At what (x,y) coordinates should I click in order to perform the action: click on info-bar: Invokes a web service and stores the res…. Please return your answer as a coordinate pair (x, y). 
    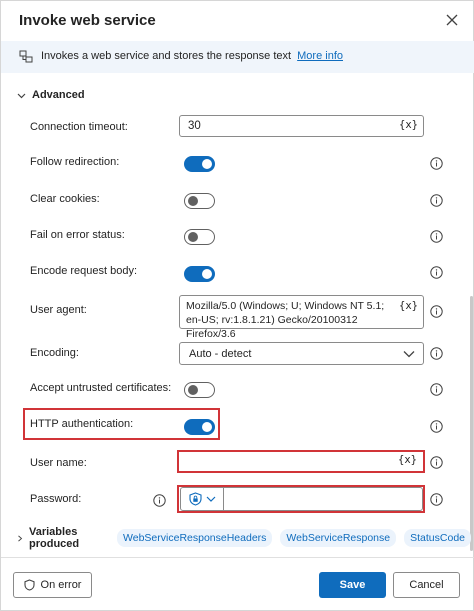
    Looking at the image, I should click on (237, 57).